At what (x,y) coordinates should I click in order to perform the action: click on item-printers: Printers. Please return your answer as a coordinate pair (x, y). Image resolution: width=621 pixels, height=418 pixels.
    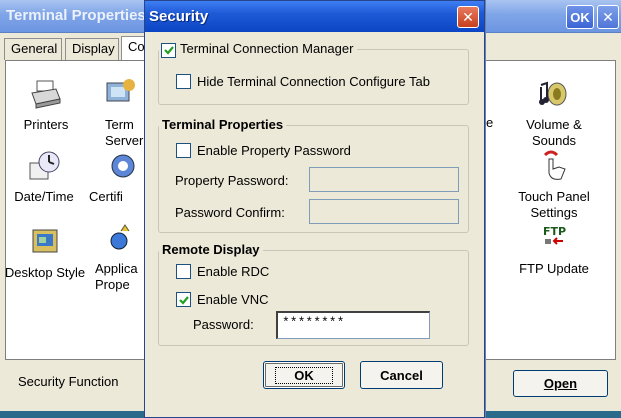
    Looking at the image, I should click on (46, 105).